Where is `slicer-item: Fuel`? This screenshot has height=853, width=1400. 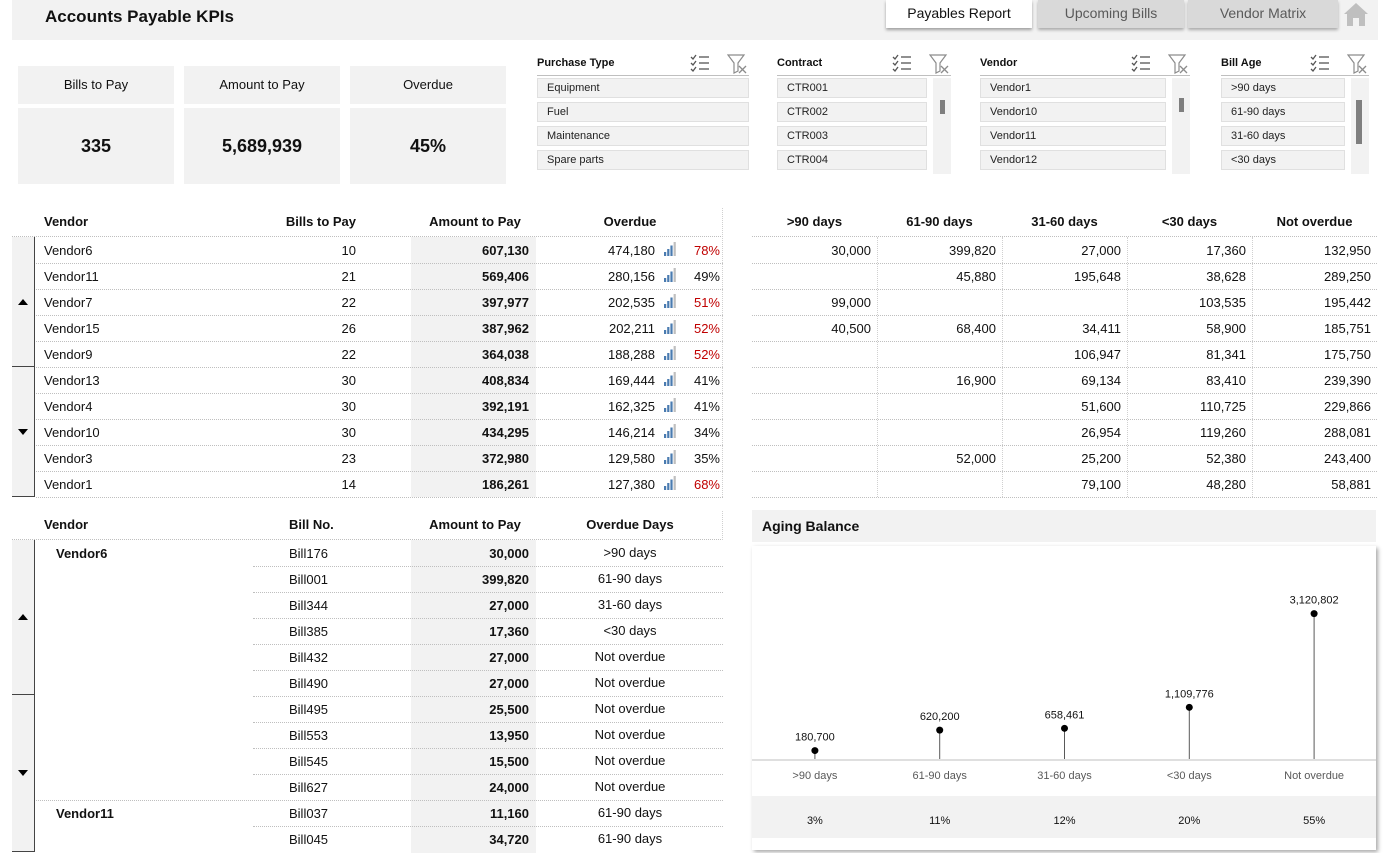
slicer-item: Fuel is located at coordinates (643, 112).